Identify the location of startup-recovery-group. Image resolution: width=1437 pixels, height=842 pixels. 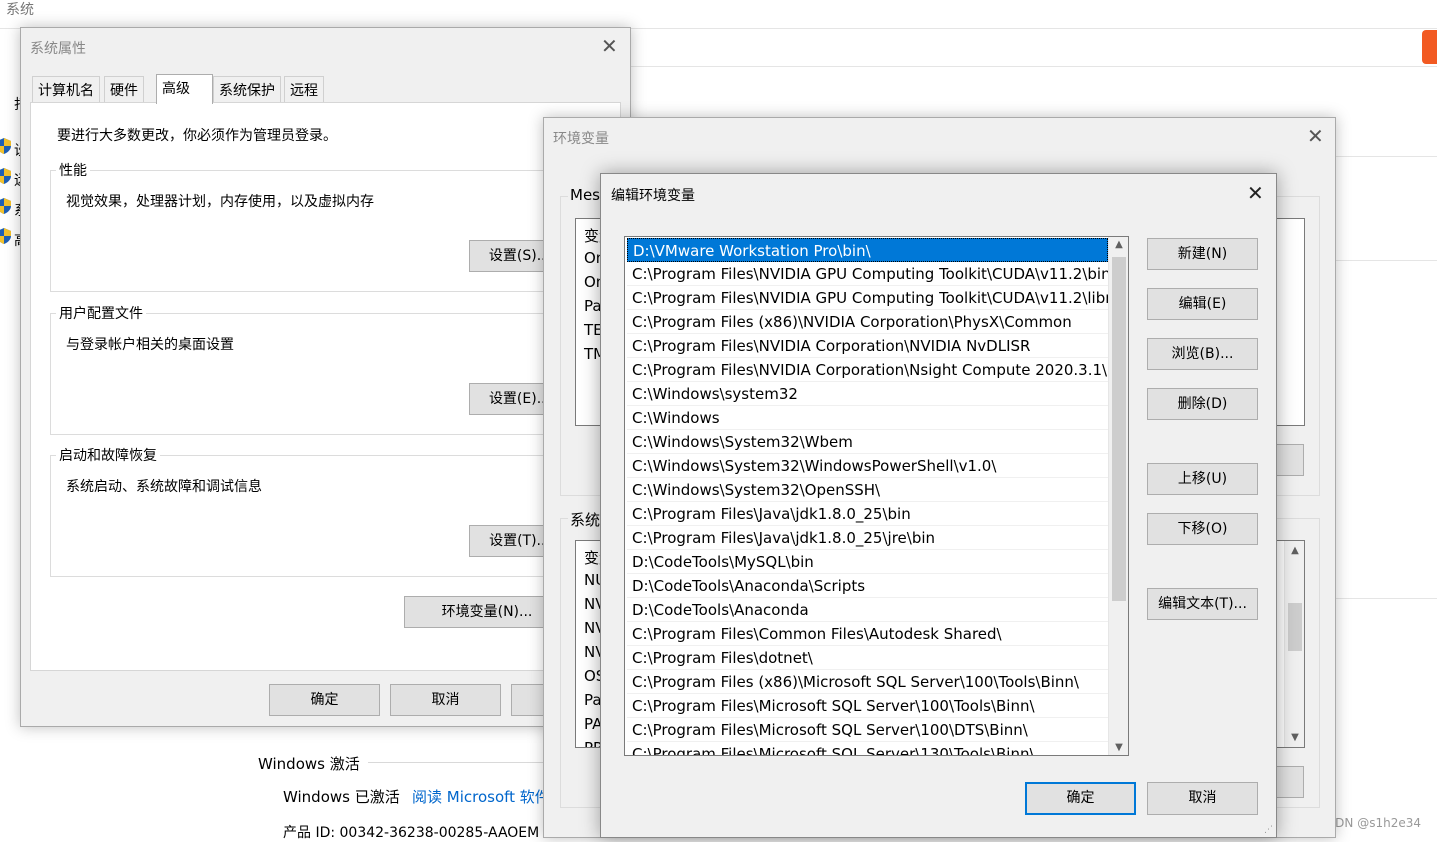
(310, 516).